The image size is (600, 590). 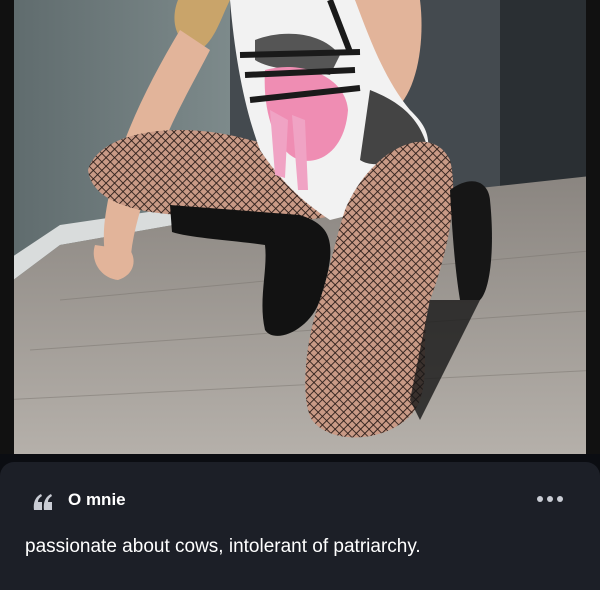 What do you see at coordinates (97, 499) in the screenshot?
I see `prompt-title: O mnie` at bounding box center [97, 499].